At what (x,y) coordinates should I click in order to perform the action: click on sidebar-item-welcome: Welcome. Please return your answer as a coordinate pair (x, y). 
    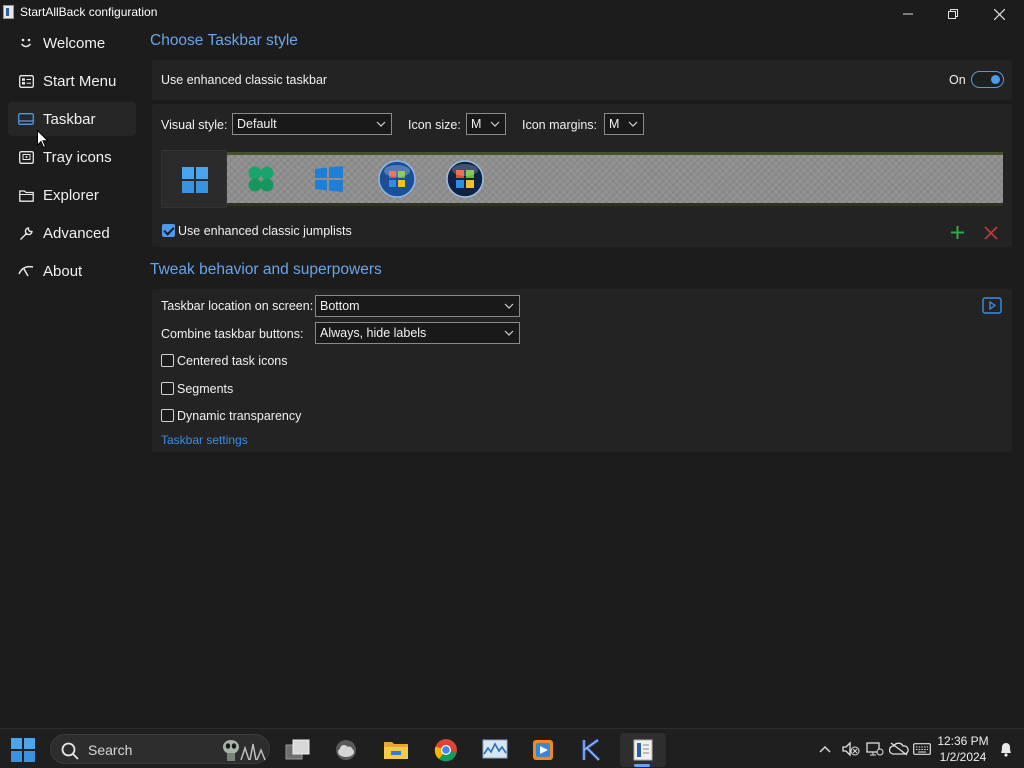
    Looking at the image, I should click on (72, 43).